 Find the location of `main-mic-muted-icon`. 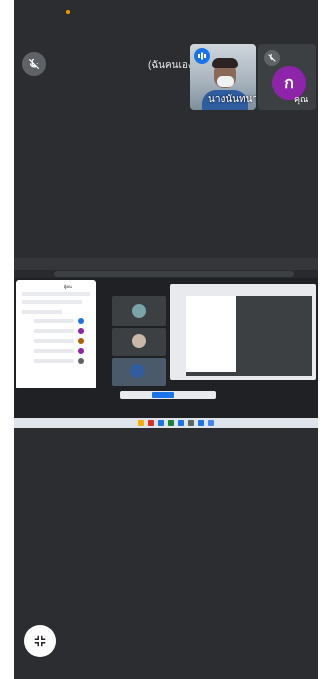

main-mic-muted-icon is located at coordinates (34, 64).